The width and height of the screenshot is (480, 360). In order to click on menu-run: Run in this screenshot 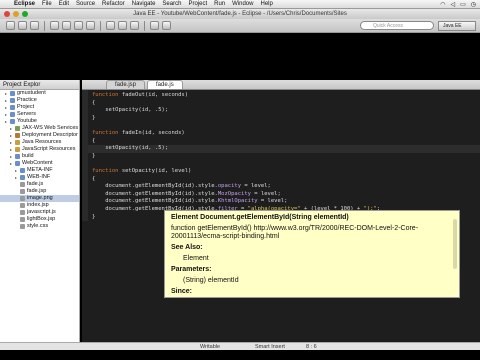, I will do `click(219, 4)`.